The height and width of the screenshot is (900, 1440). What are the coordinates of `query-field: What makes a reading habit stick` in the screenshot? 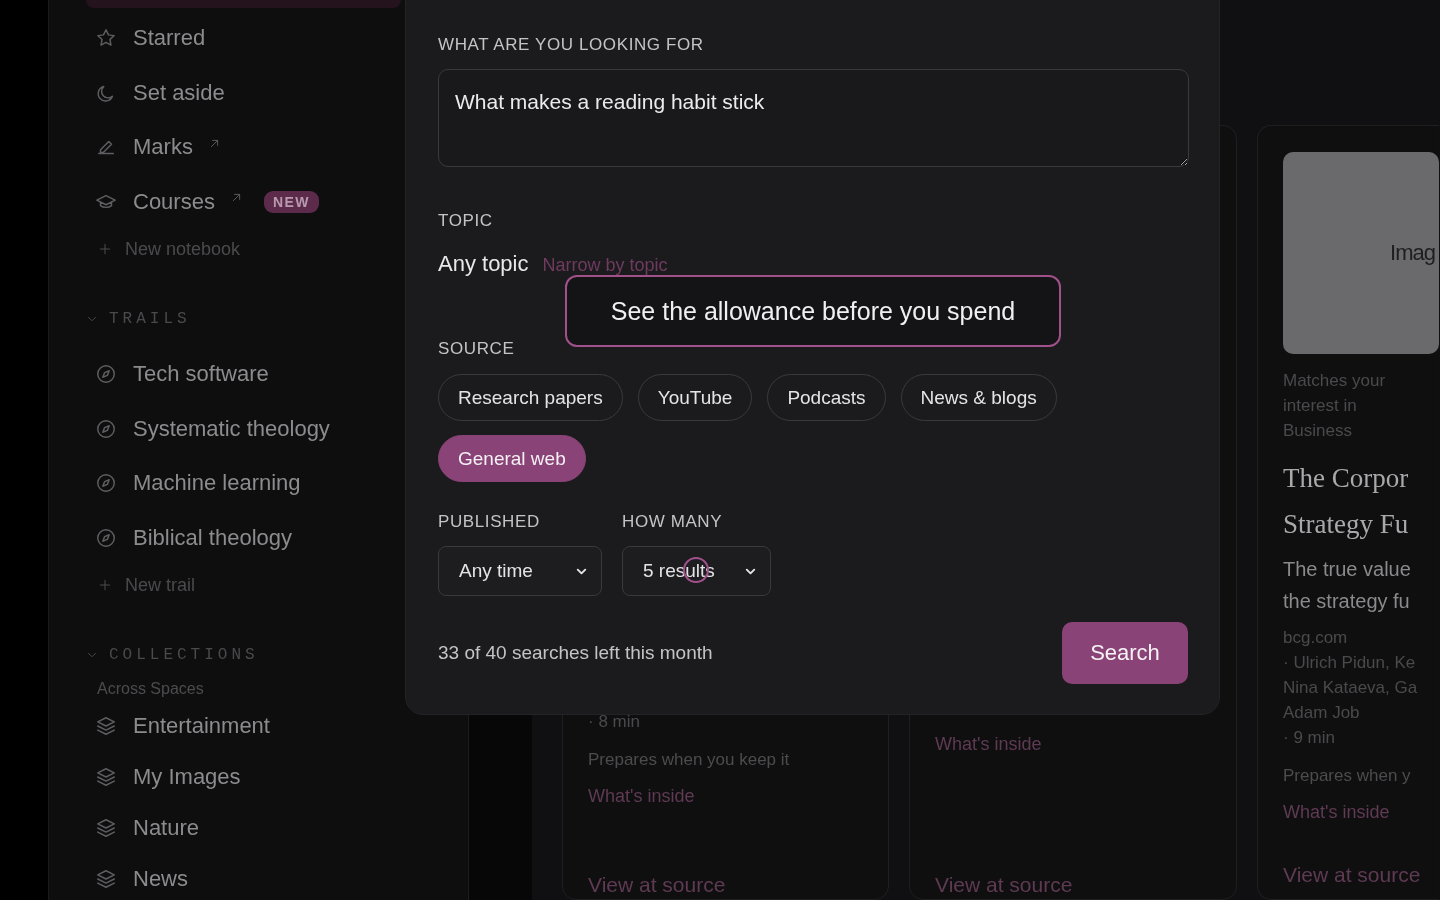 It's located at (813, 118).